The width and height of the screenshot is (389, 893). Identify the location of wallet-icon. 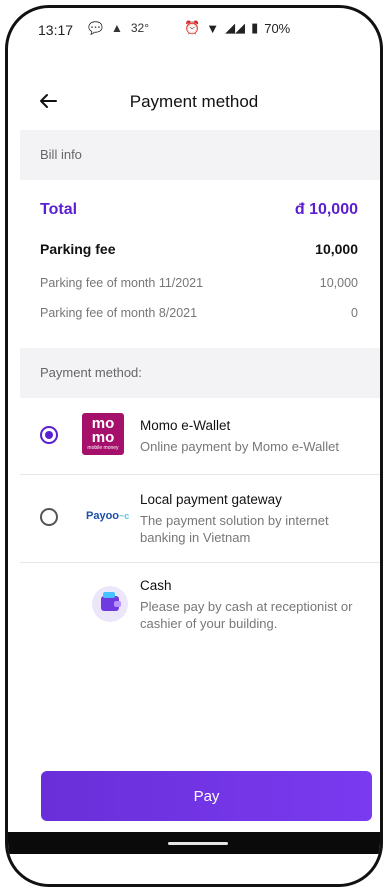
(110, 604).